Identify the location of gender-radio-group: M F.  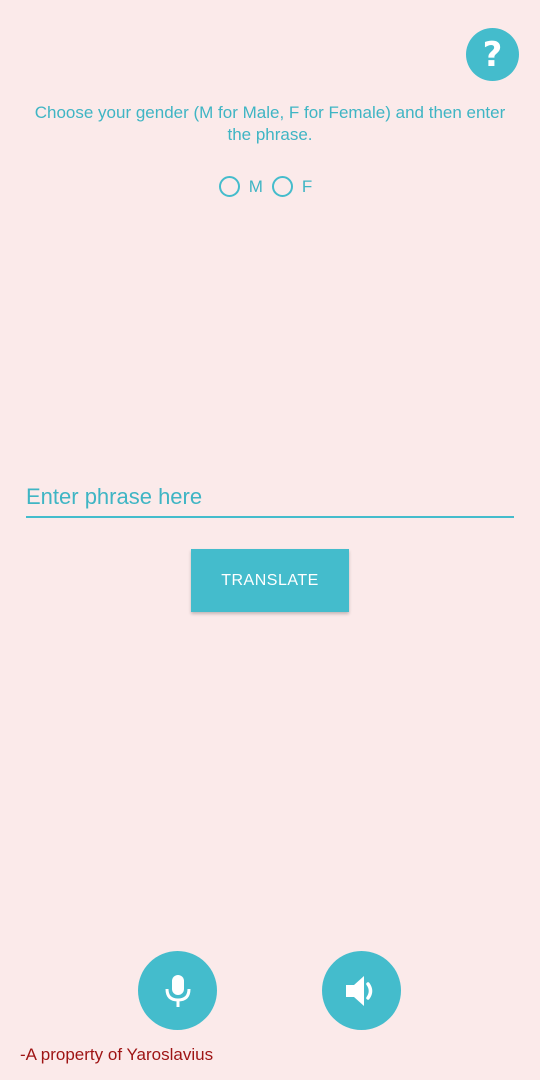
(270, 186).